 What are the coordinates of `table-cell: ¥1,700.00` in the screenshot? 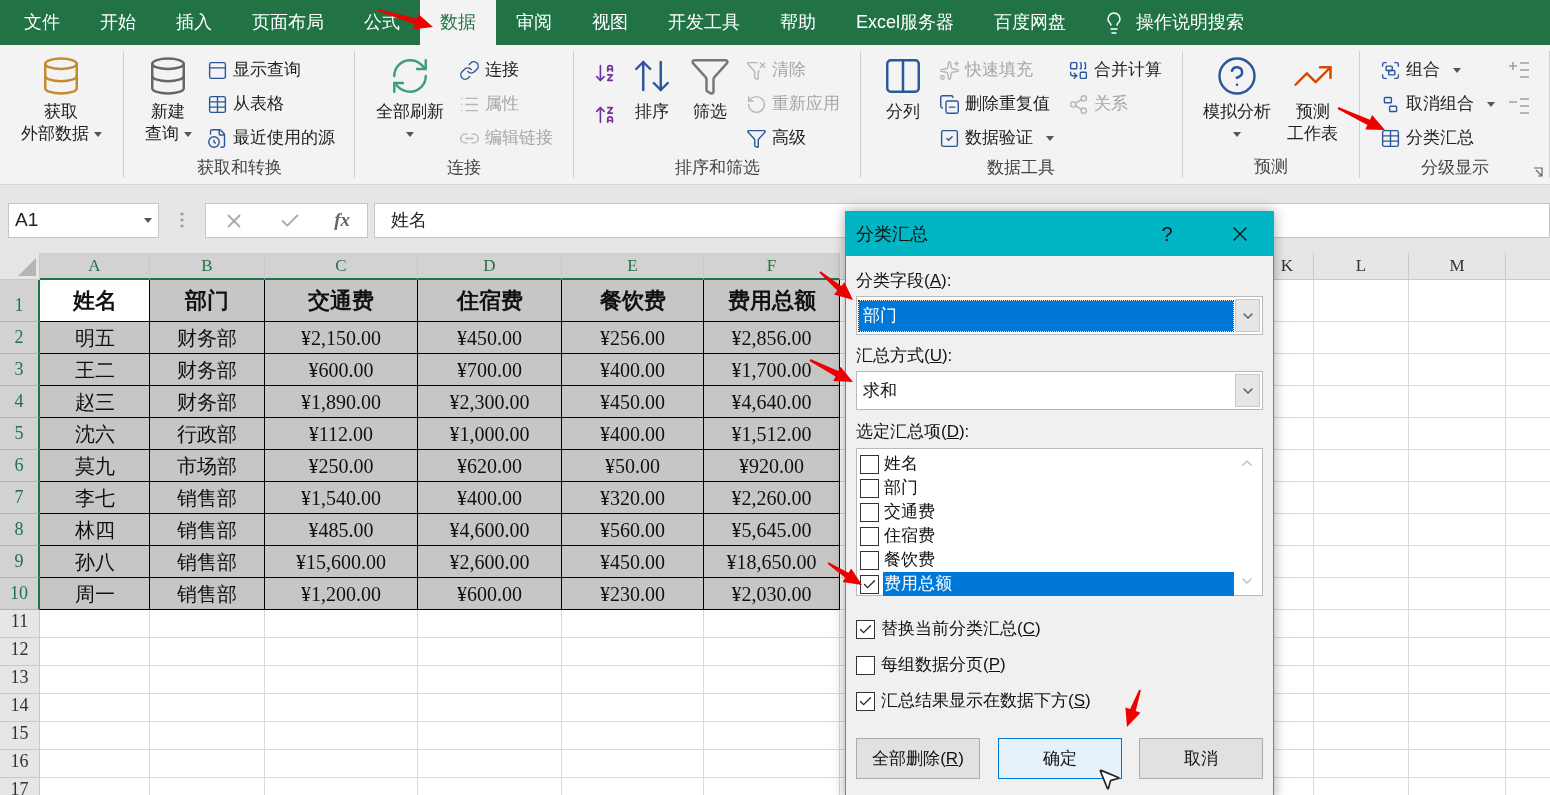 It's located at (772, 370).